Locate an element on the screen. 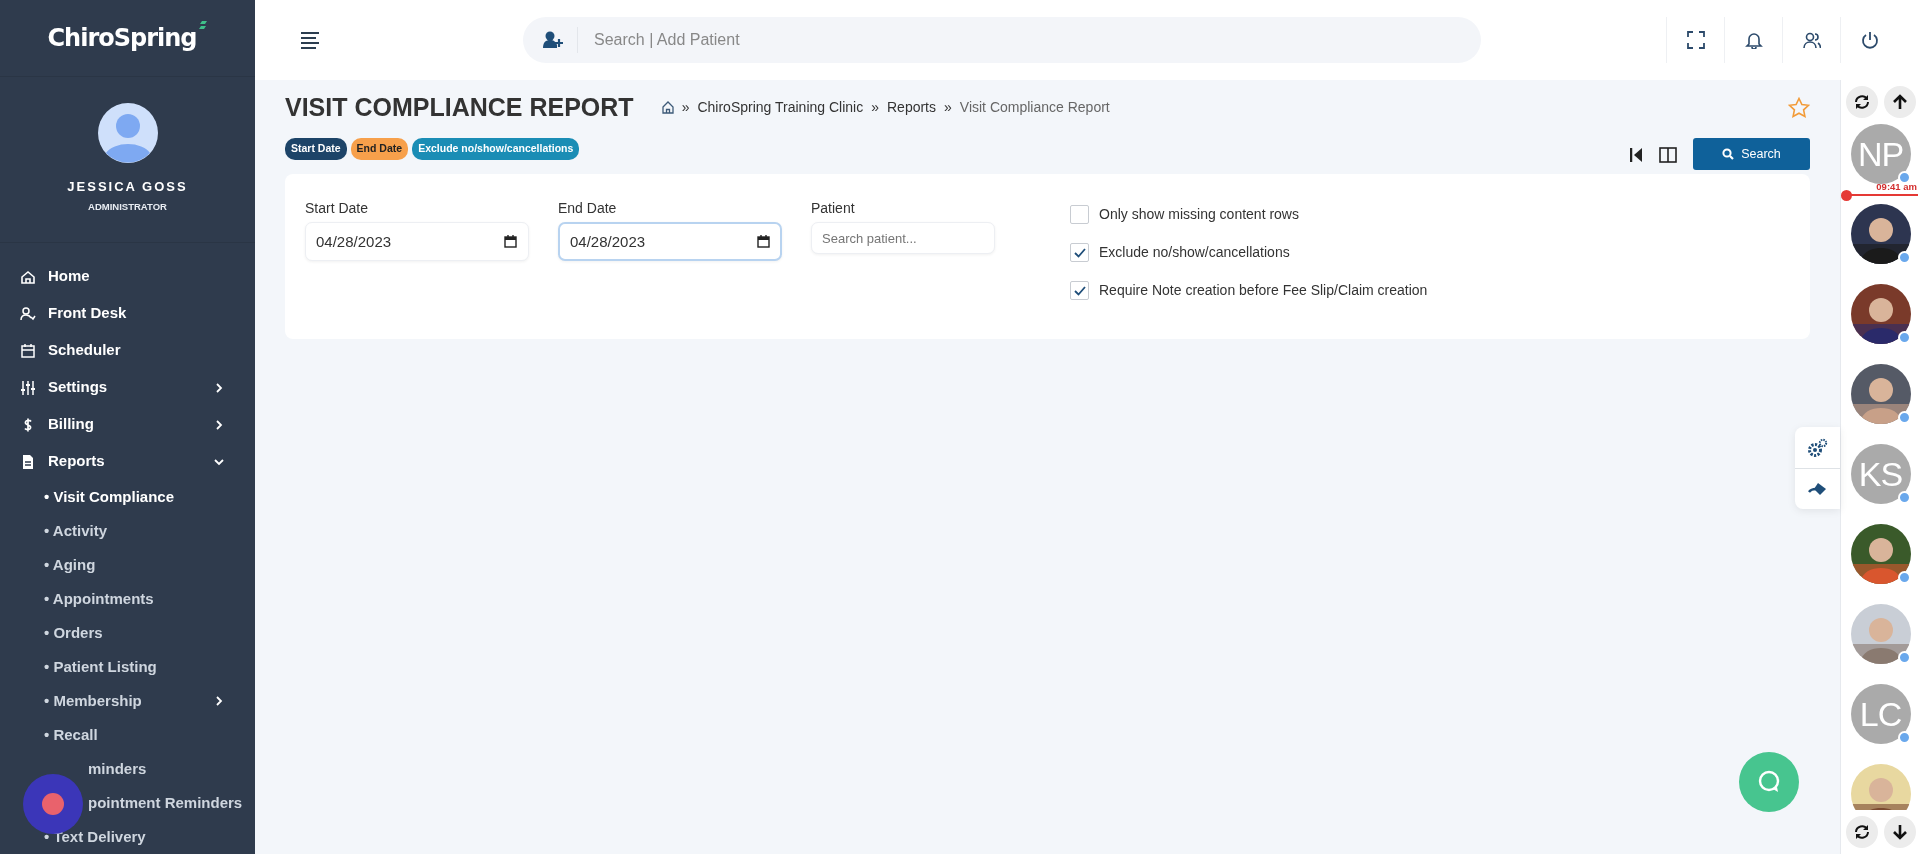  columns-icon is located at coordinates (1668, 154).